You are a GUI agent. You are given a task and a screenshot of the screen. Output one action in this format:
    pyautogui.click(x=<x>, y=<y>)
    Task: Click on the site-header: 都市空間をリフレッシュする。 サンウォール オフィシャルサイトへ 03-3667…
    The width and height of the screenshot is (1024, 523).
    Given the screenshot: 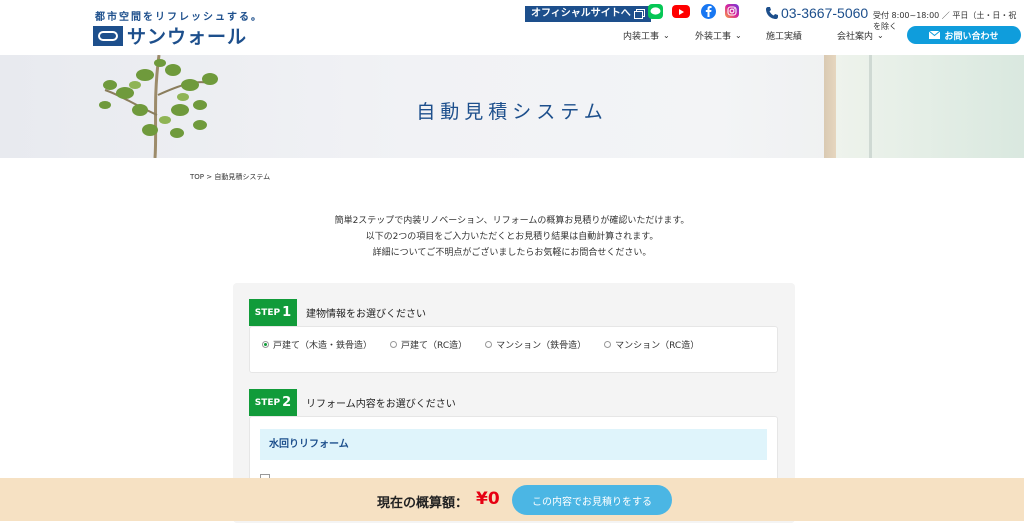 What is the action you would take?
    pyautogui.click(x=512, y=27)
    